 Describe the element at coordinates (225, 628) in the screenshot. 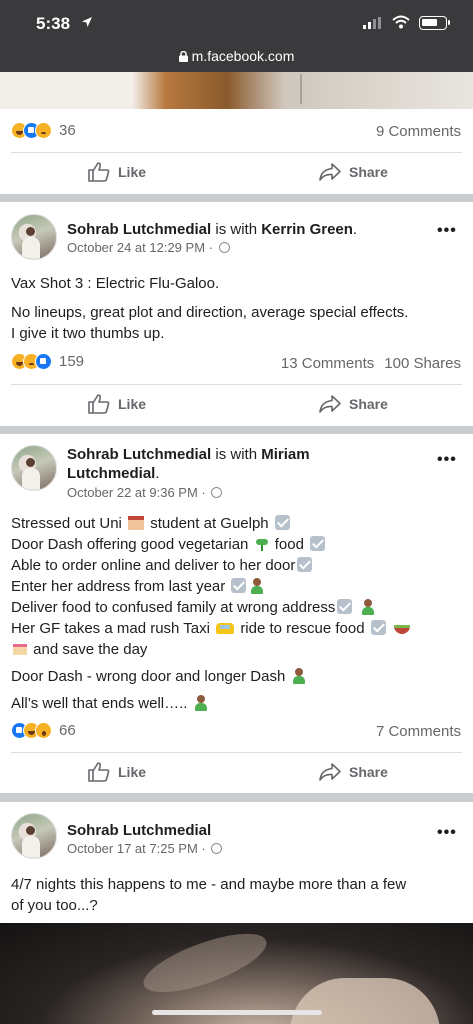

I see `taxi-emoji-icon` at that location.